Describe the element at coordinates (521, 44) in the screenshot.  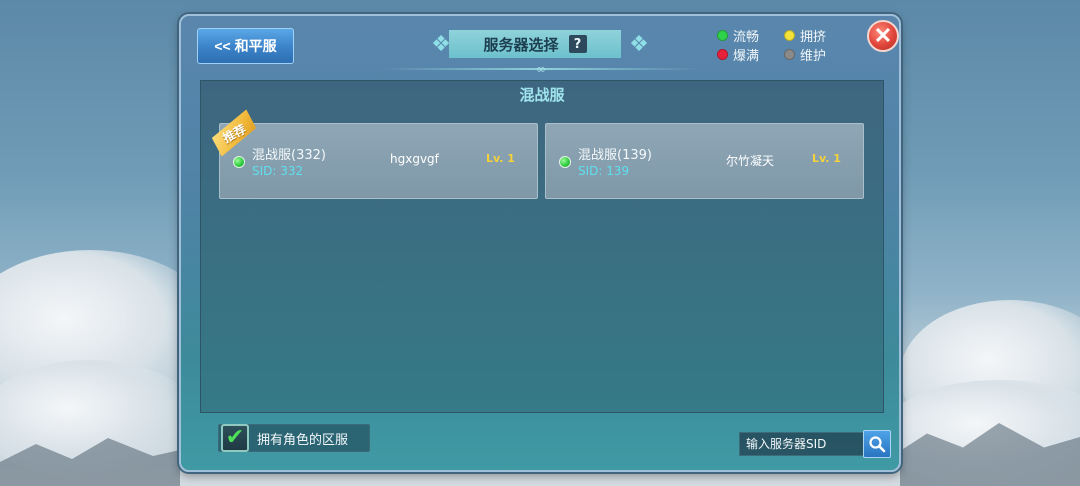
I see `page-title: 服务器选择` at that location.